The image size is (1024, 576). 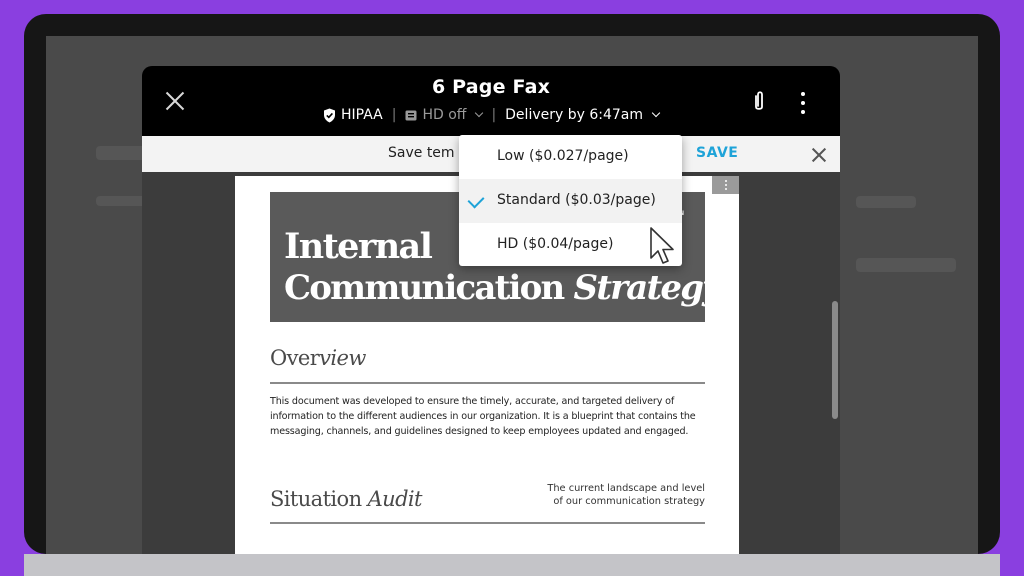 What do you see at coordinates (358, 246) in the screenshot?
I see `banner-title-line1: Internal` at bounding box center [358, 246].